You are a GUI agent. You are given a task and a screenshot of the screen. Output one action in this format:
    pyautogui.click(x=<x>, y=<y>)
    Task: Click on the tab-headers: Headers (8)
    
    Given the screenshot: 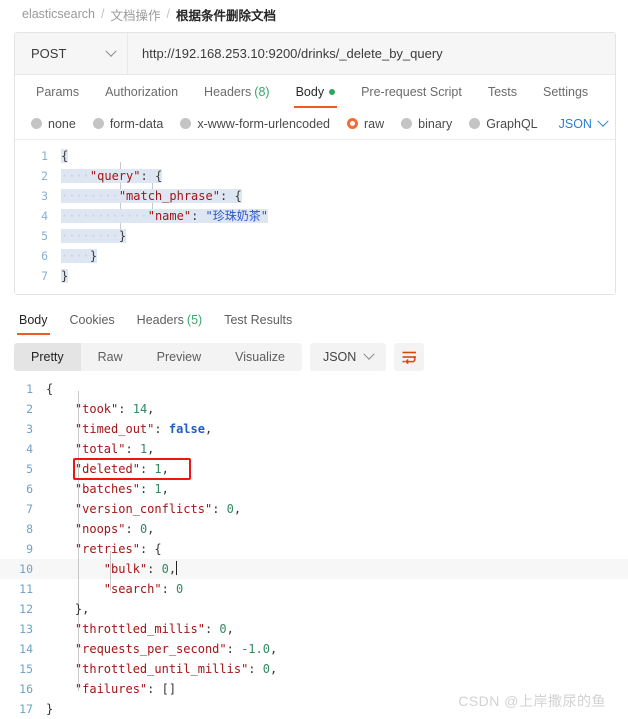 What is the action you would take?
    pyautogui.click(x=237, y=91)
    